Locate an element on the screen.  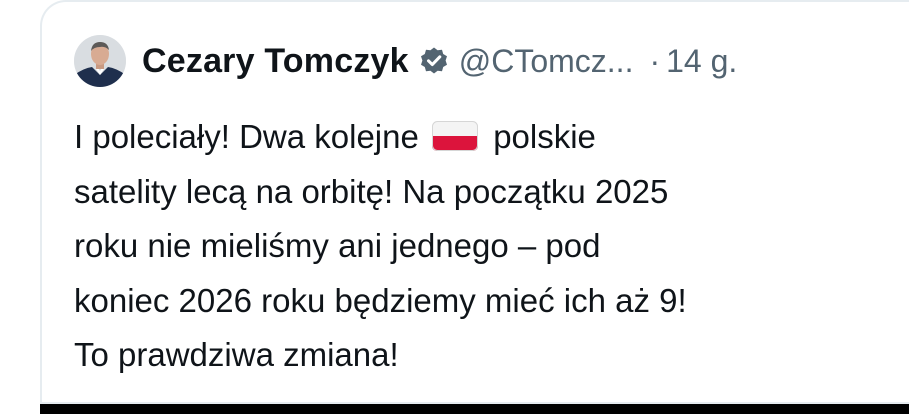
verified-badge-icon is located at coordinates (434, 61).